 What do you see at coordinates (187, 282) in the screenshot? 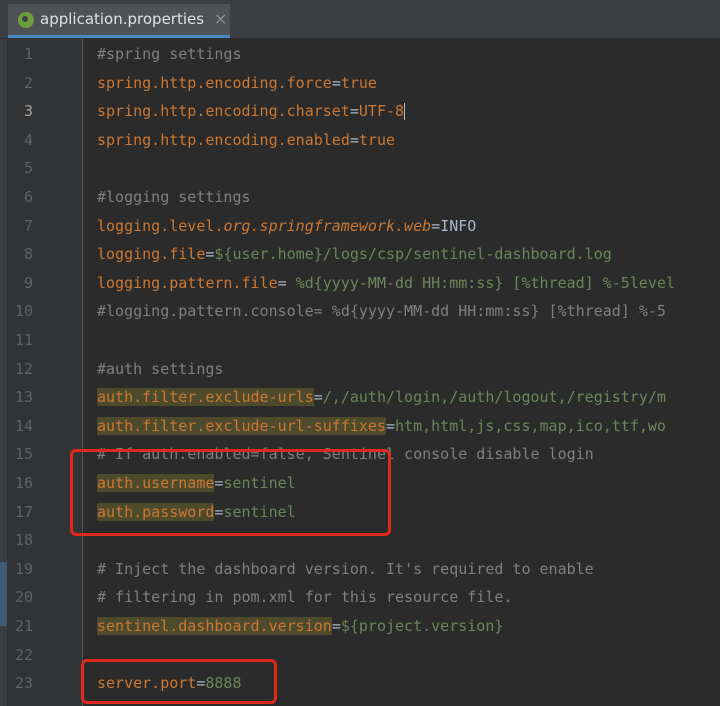
I see `code-token: logging.pattern.file` at bounding box center [187, 282].